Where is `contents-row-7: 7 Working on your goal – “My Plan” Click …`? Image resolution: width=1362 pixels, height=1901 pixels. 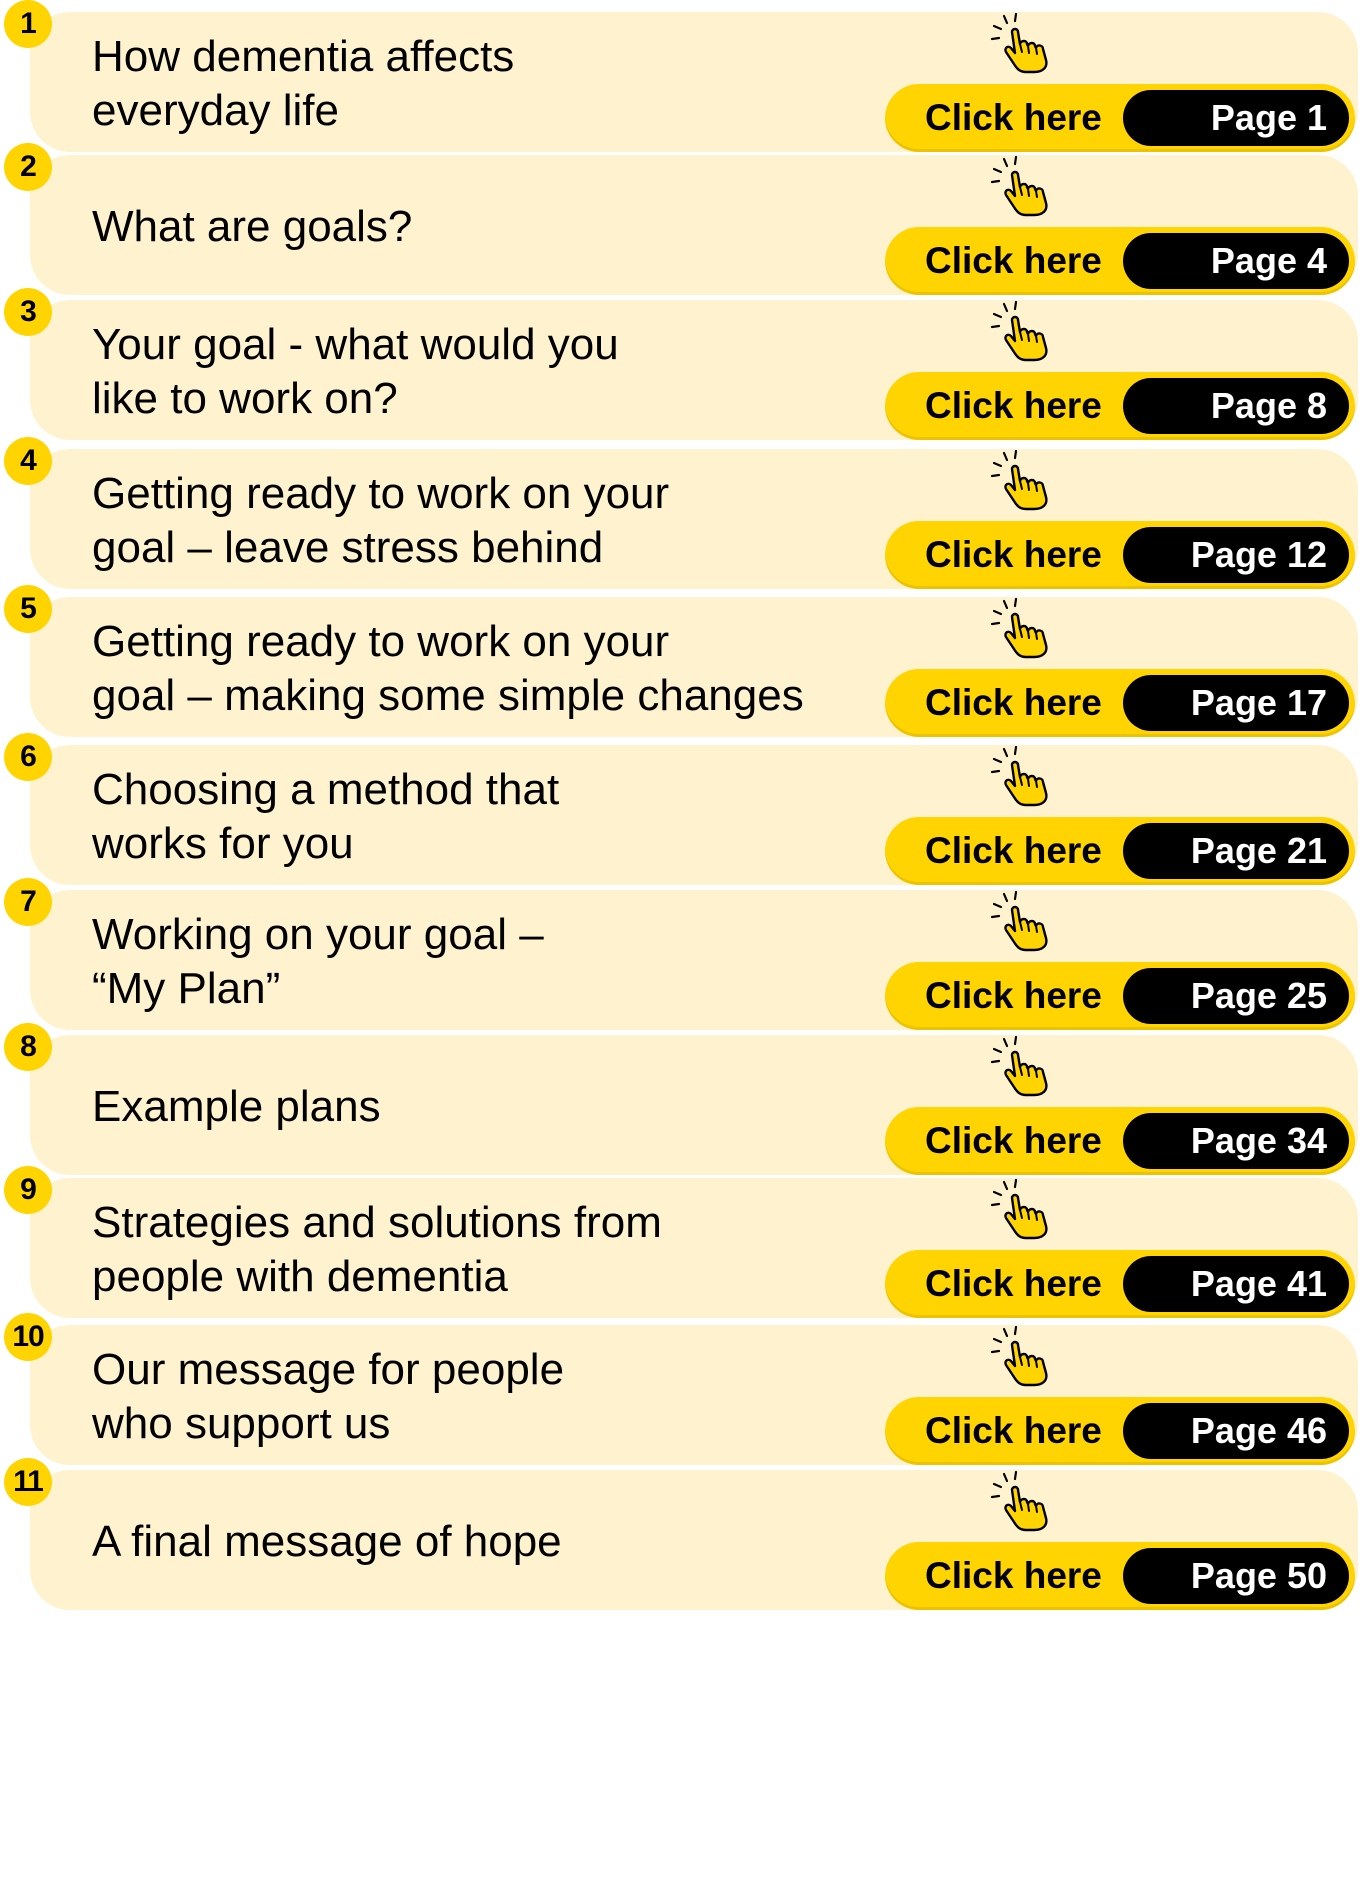 contents-row-7: 7 Working on your goal – “My Plan” Click … is located at coordinates (681, 954).